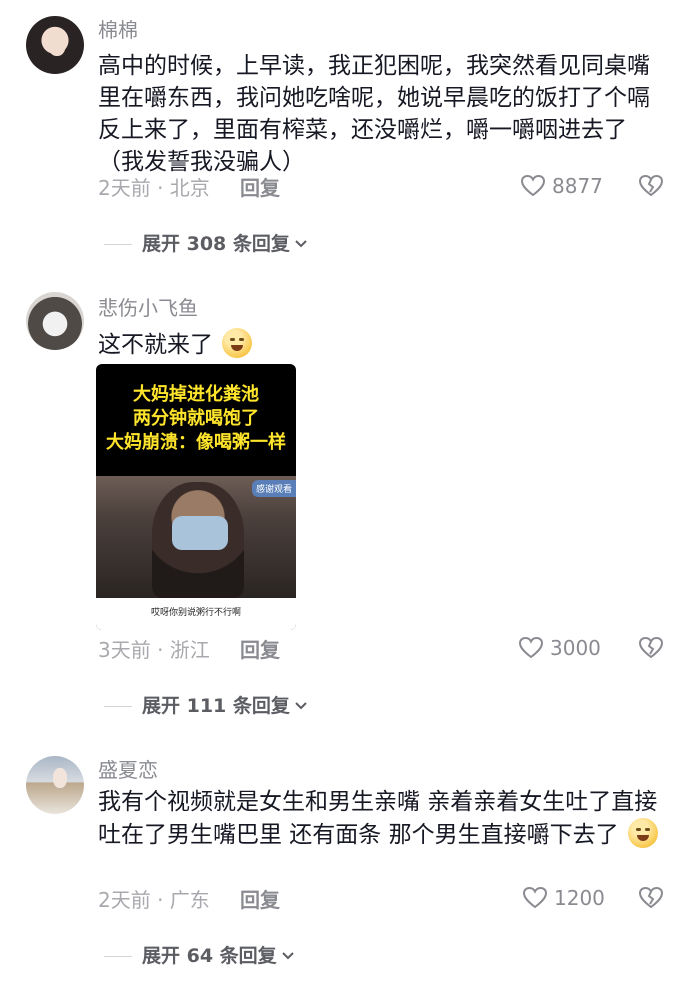 Image resolution: width=690 pixels, height=984 pixels. What do you see at coordinates (216, 244) in the screenshot?
I see `expand-replies-label: 展开 308 条回复` at bounding box center [216, 244].